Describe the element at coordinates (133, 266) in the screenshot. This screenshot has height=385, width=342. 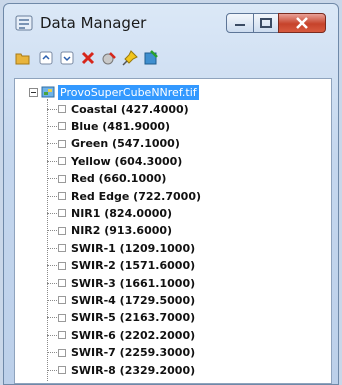
I see `band-label: SWIR-2 (1571.6000)` at that location.